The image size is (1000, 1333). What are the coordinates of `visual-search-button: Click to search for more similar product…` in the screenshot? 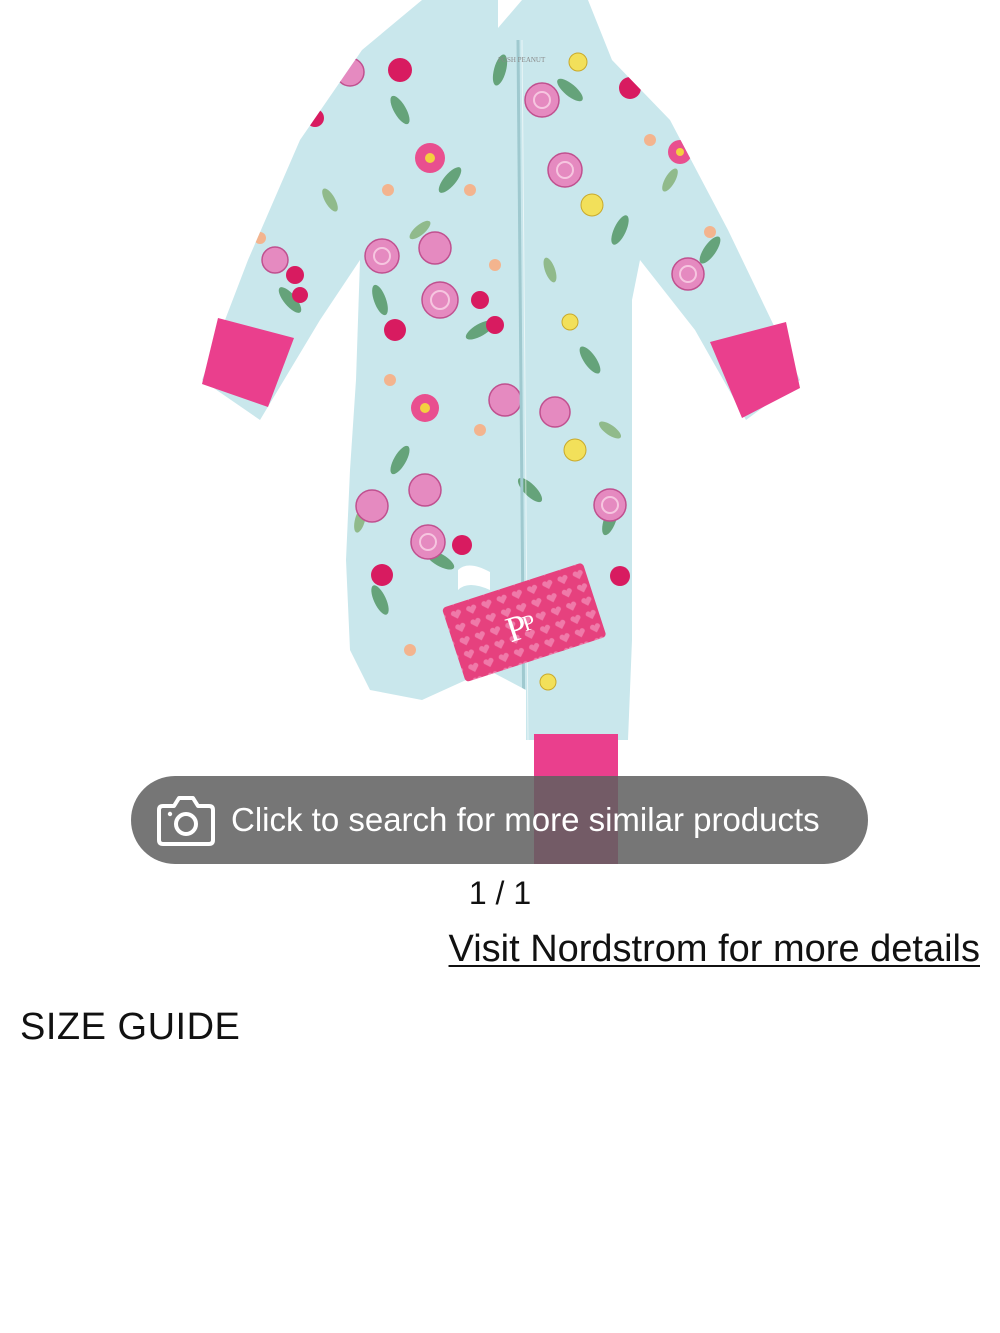 It's located at (499, 820).